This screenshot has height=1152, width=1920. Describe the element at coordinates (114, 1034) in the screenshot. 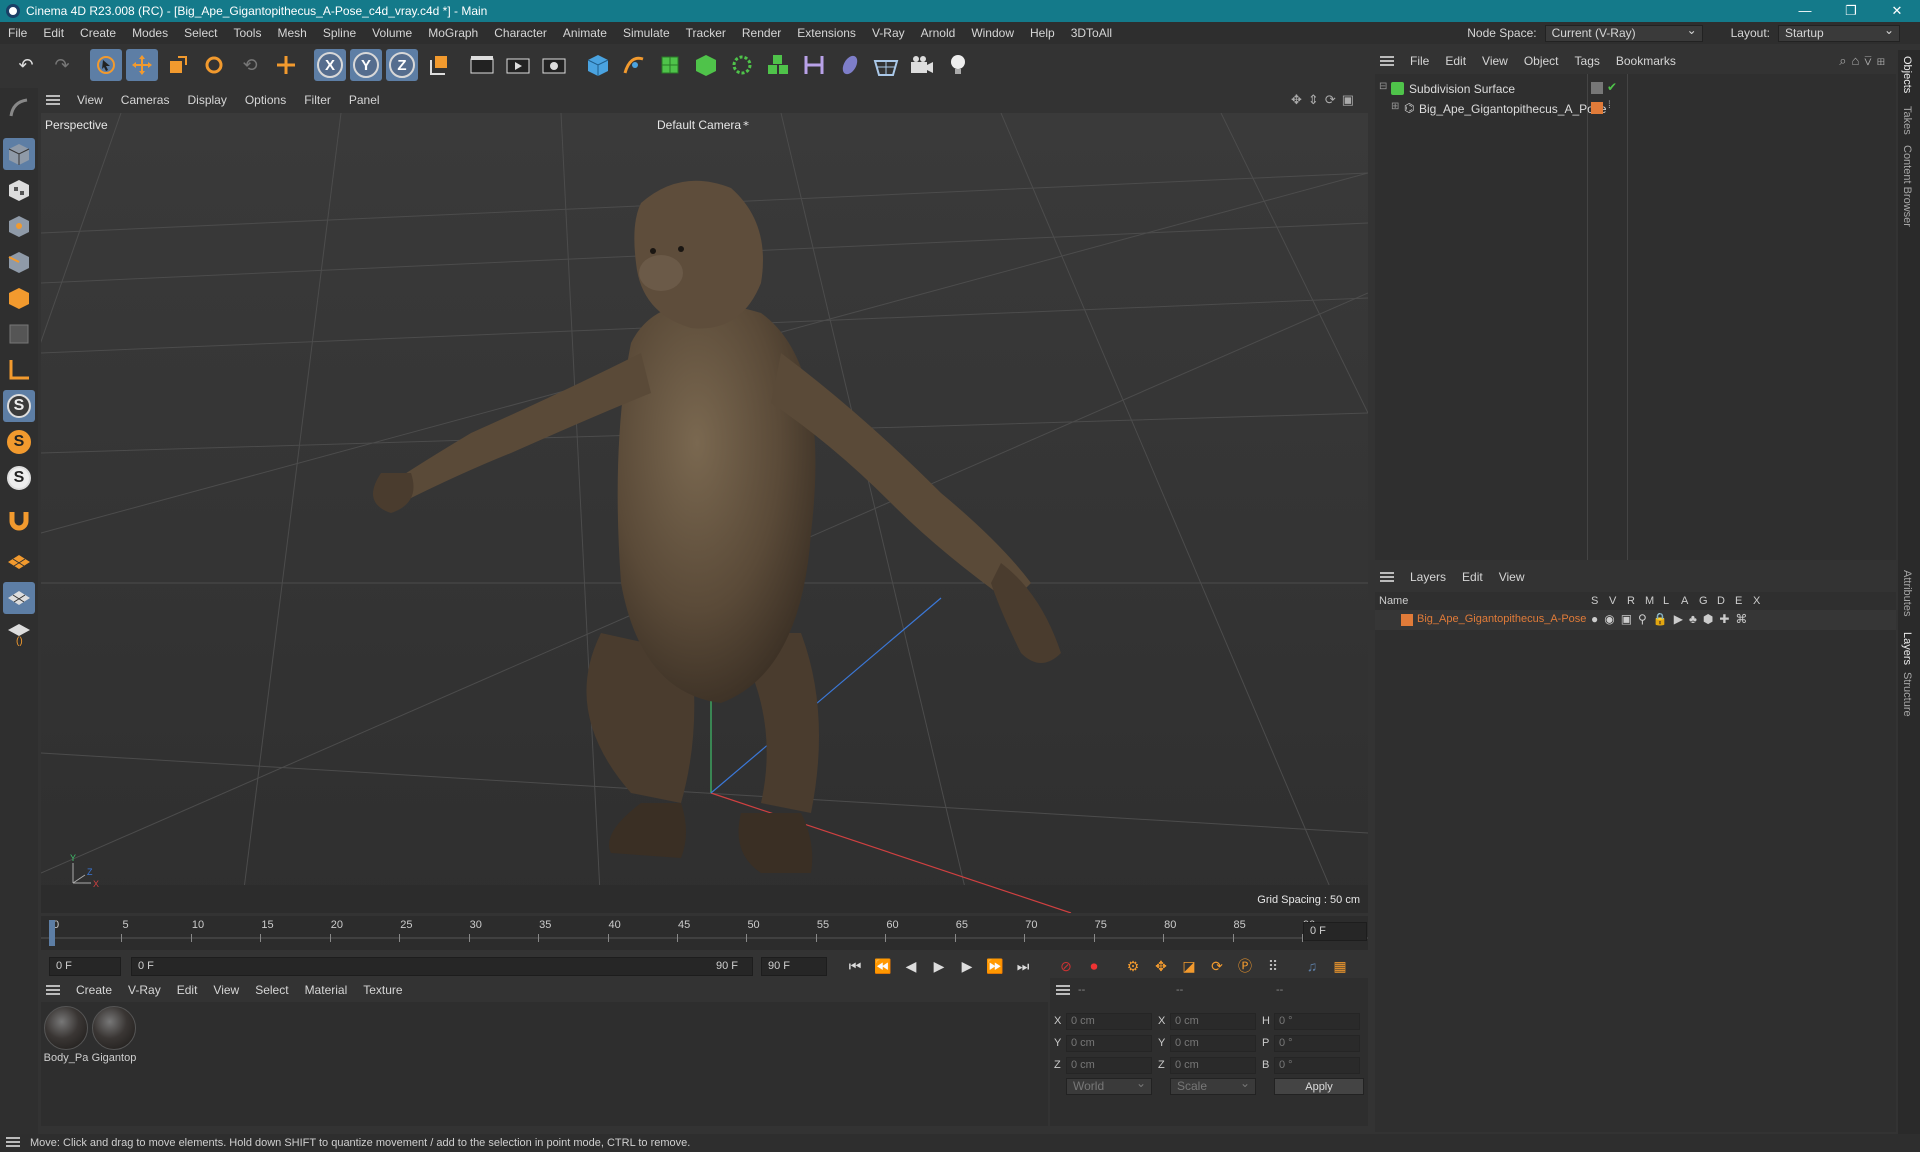

I see `material-thumbnail: Gigantop` at that location.